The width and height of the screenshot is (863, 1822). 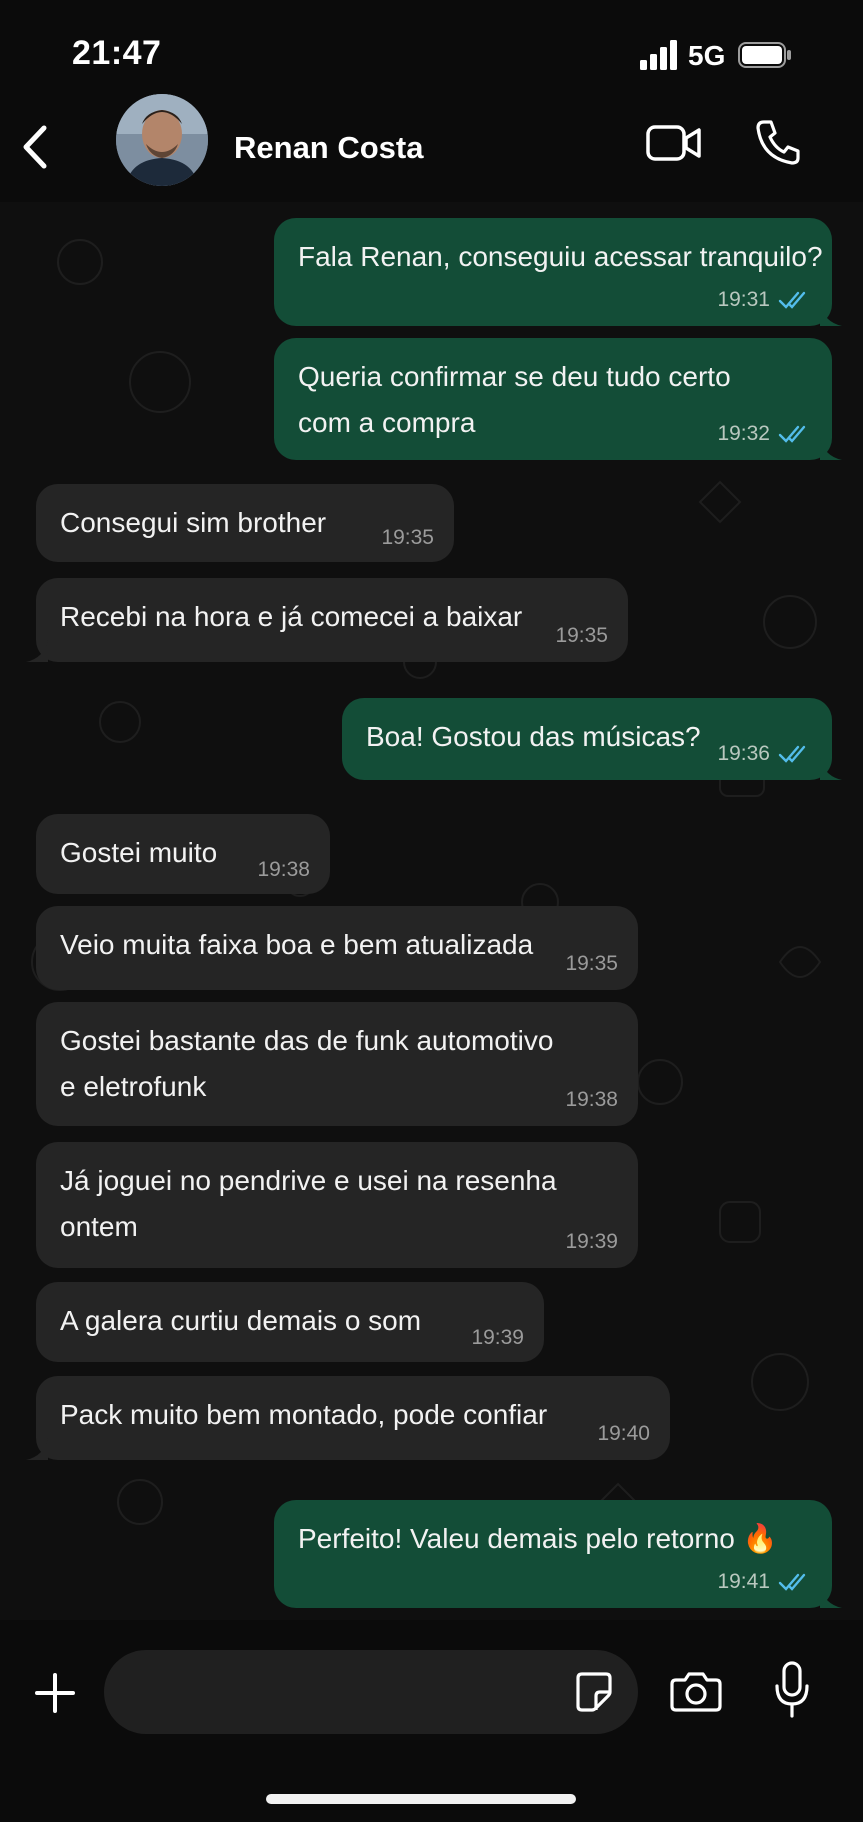 I want to click on message-text: Consegui sim brother, so click(x=193, y=522).